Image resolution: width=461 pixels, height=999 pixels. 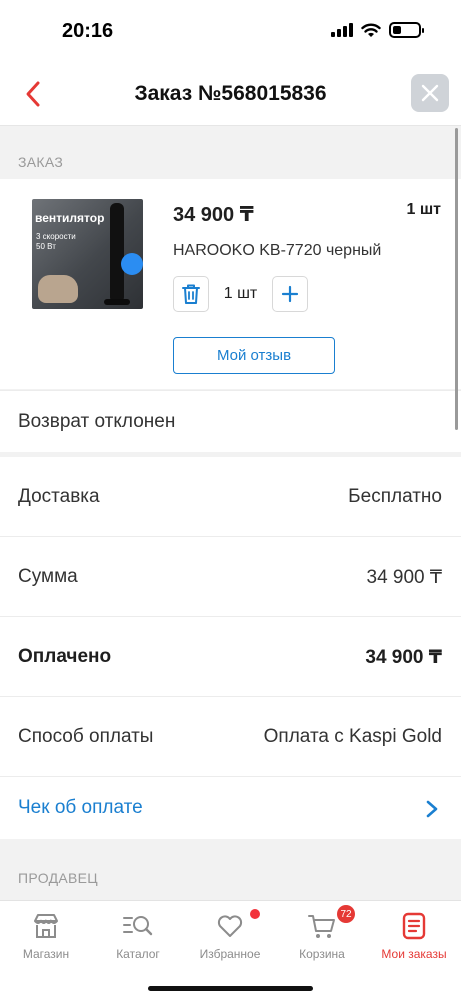 What do you see at coordinates (230, 657) in the screenshot?
I see `paid-row: Оплачено 34 900 ₸` at bounding box center [230, 657].